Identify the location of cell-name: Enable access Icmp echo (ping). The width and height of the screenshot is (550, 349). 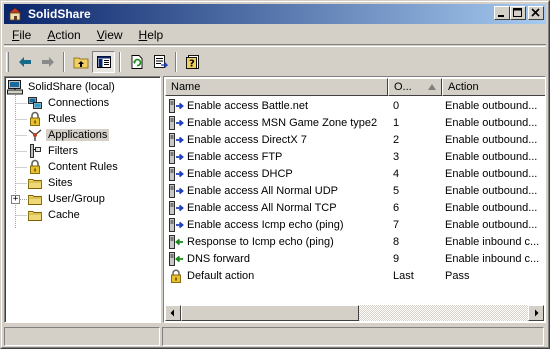
(276, 224).